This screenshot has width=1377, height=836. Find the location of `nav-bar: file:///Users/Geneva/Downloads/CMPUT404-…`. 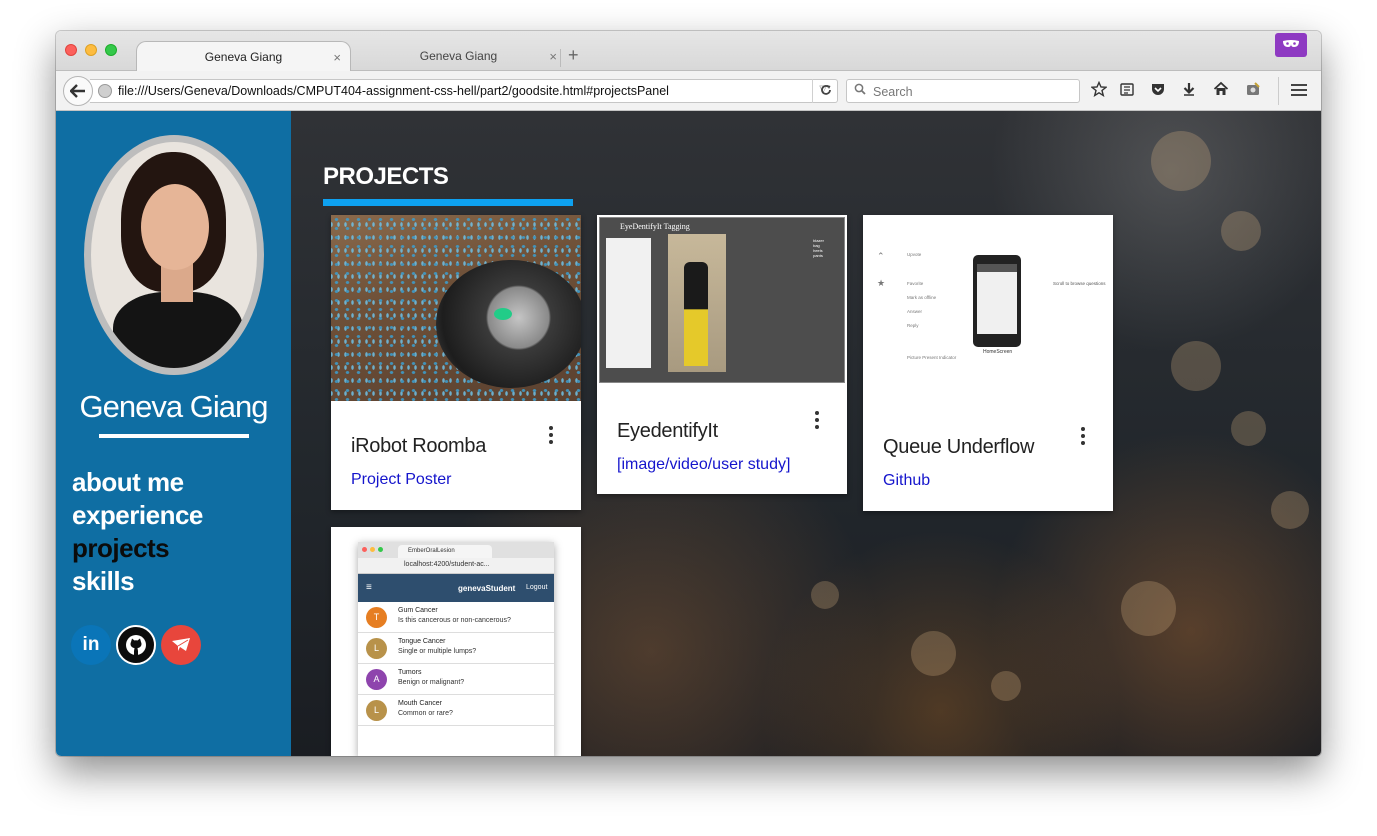

nav-bar: file:///Users/Geneva/Downloads/CMPUT404-… is located at coordinates (688, 91).